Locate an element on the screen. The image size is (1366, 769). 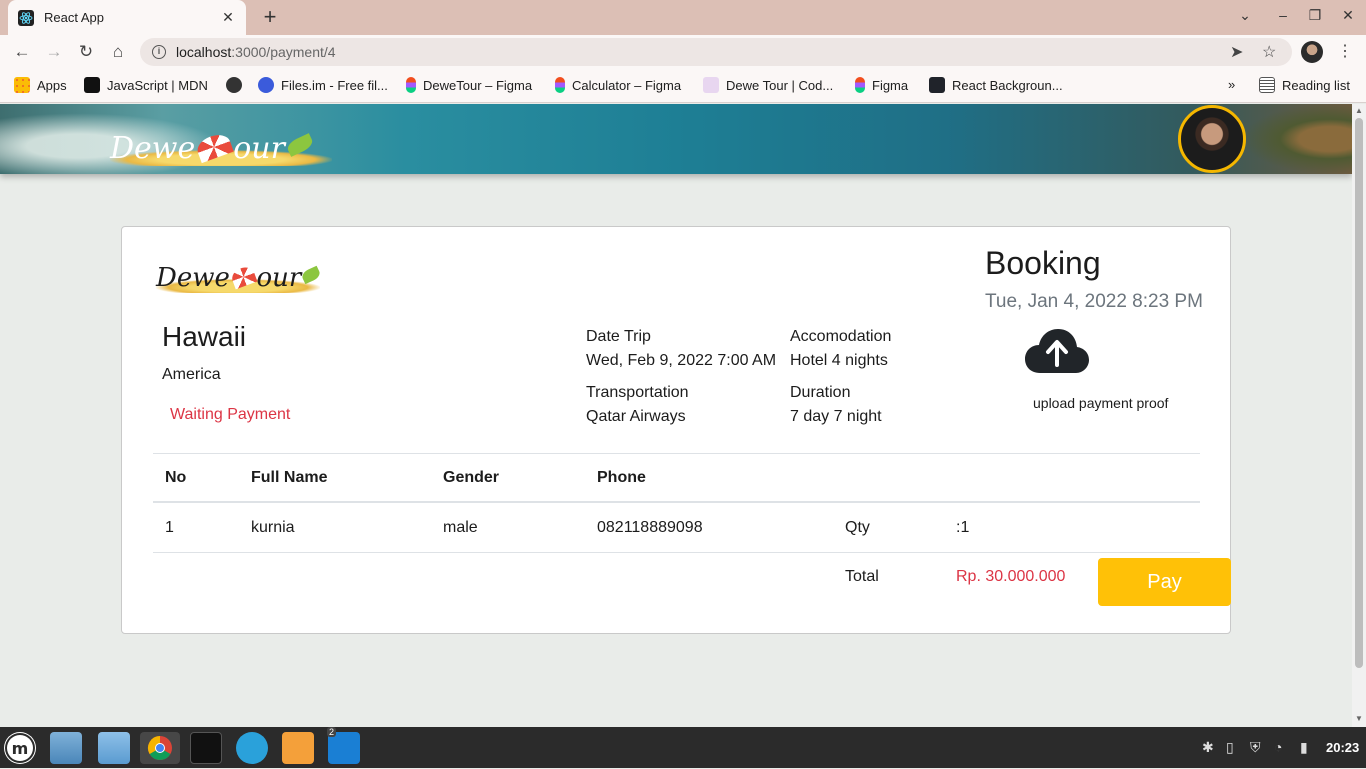
files-icon is located at coordinates (114, 748).